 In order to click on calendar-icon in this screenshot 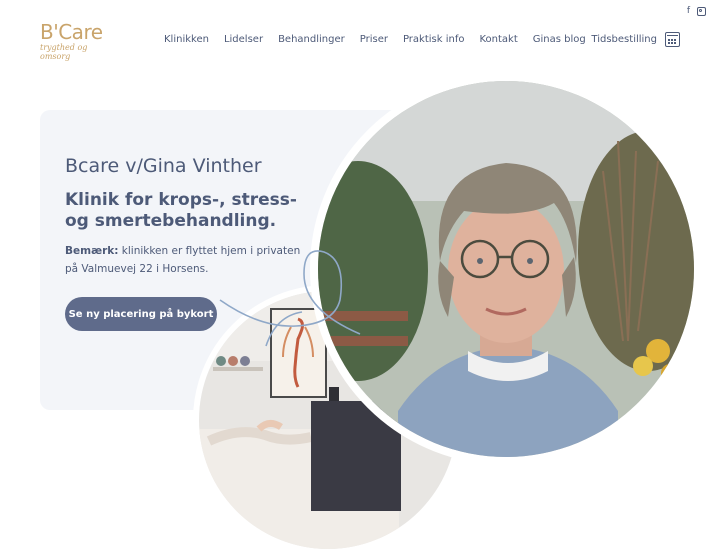, I will do `click(672, 39)`.